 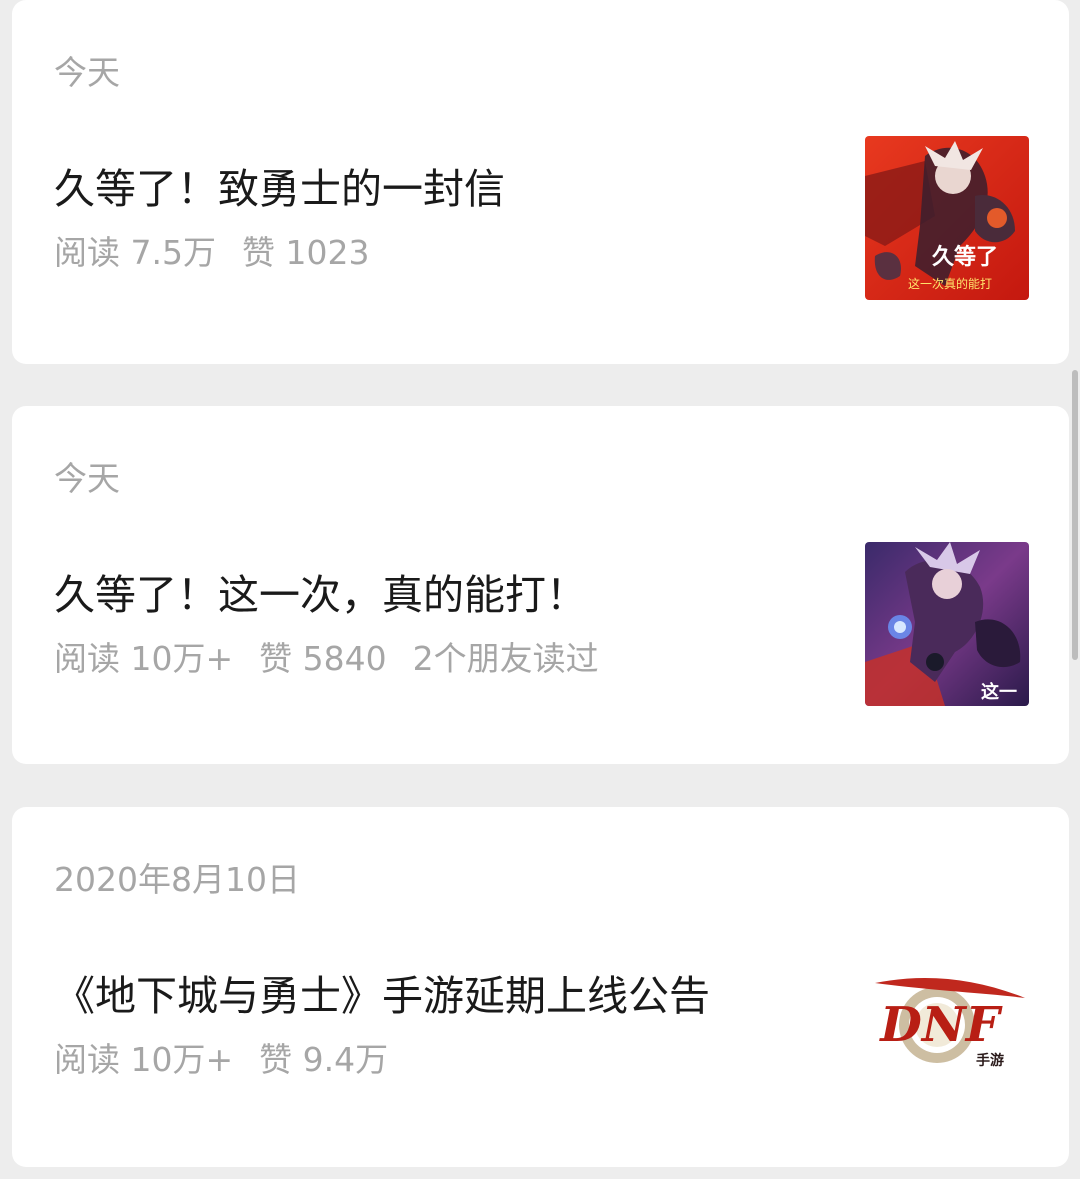 I want to click on article-title: 《地下城与勇士》手游延期上线公告, so click(x=382, y=996).